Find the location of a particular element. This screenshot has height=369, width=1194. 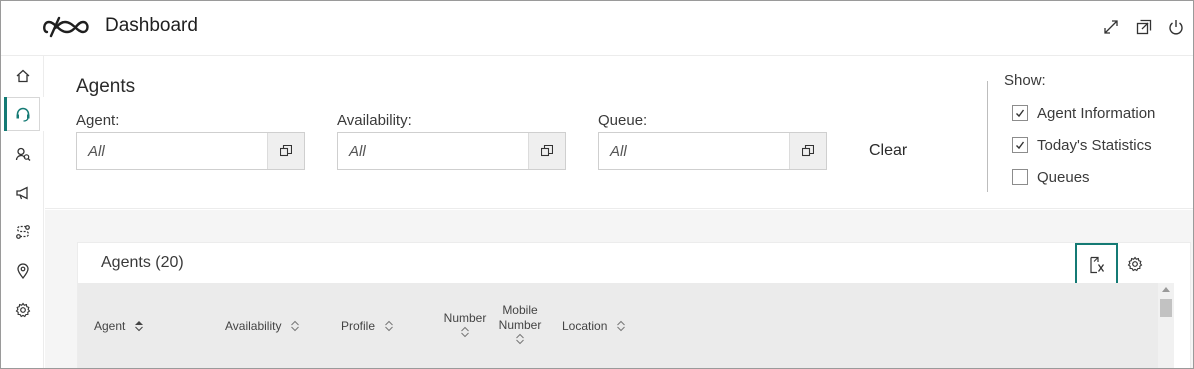

app-title: Dashboard is located at coordinates (151, 25).